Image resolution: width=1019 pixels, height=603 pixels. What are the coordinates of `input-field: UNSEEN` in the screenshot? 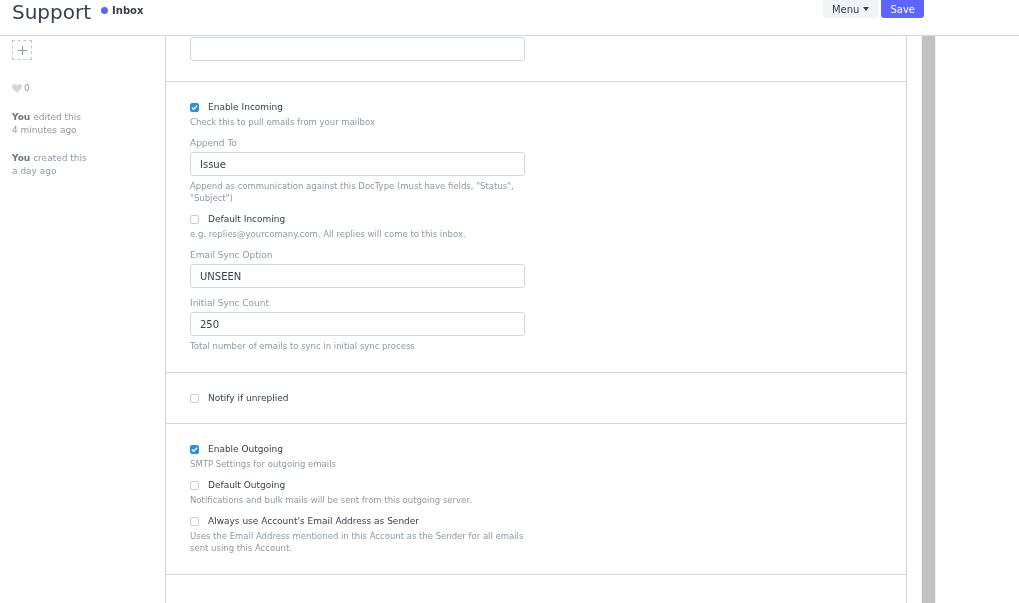 It's located at (357, 276).